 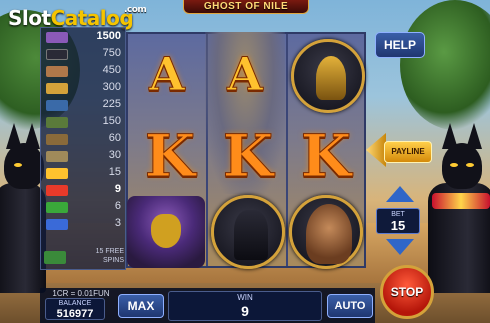 What do you see at coordinates (113, 260) in the screenshot?
I see `free-spins-line: SPINS` at bounding box center [113, 260].